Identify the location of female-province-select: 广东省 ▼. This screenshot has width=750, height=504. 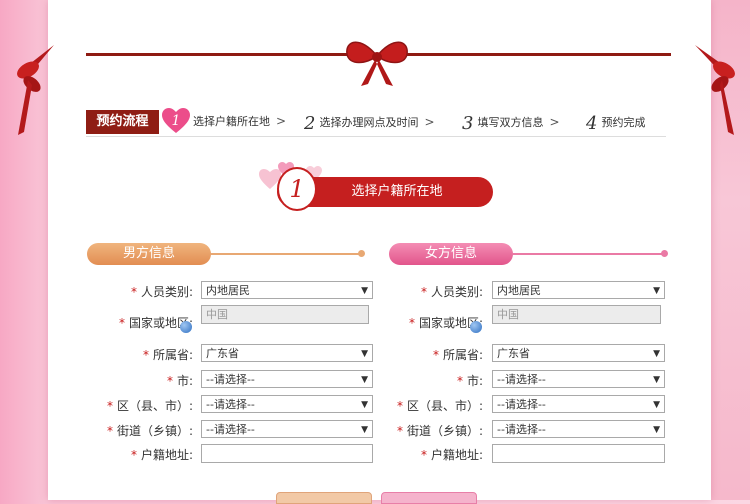
(578, 353).